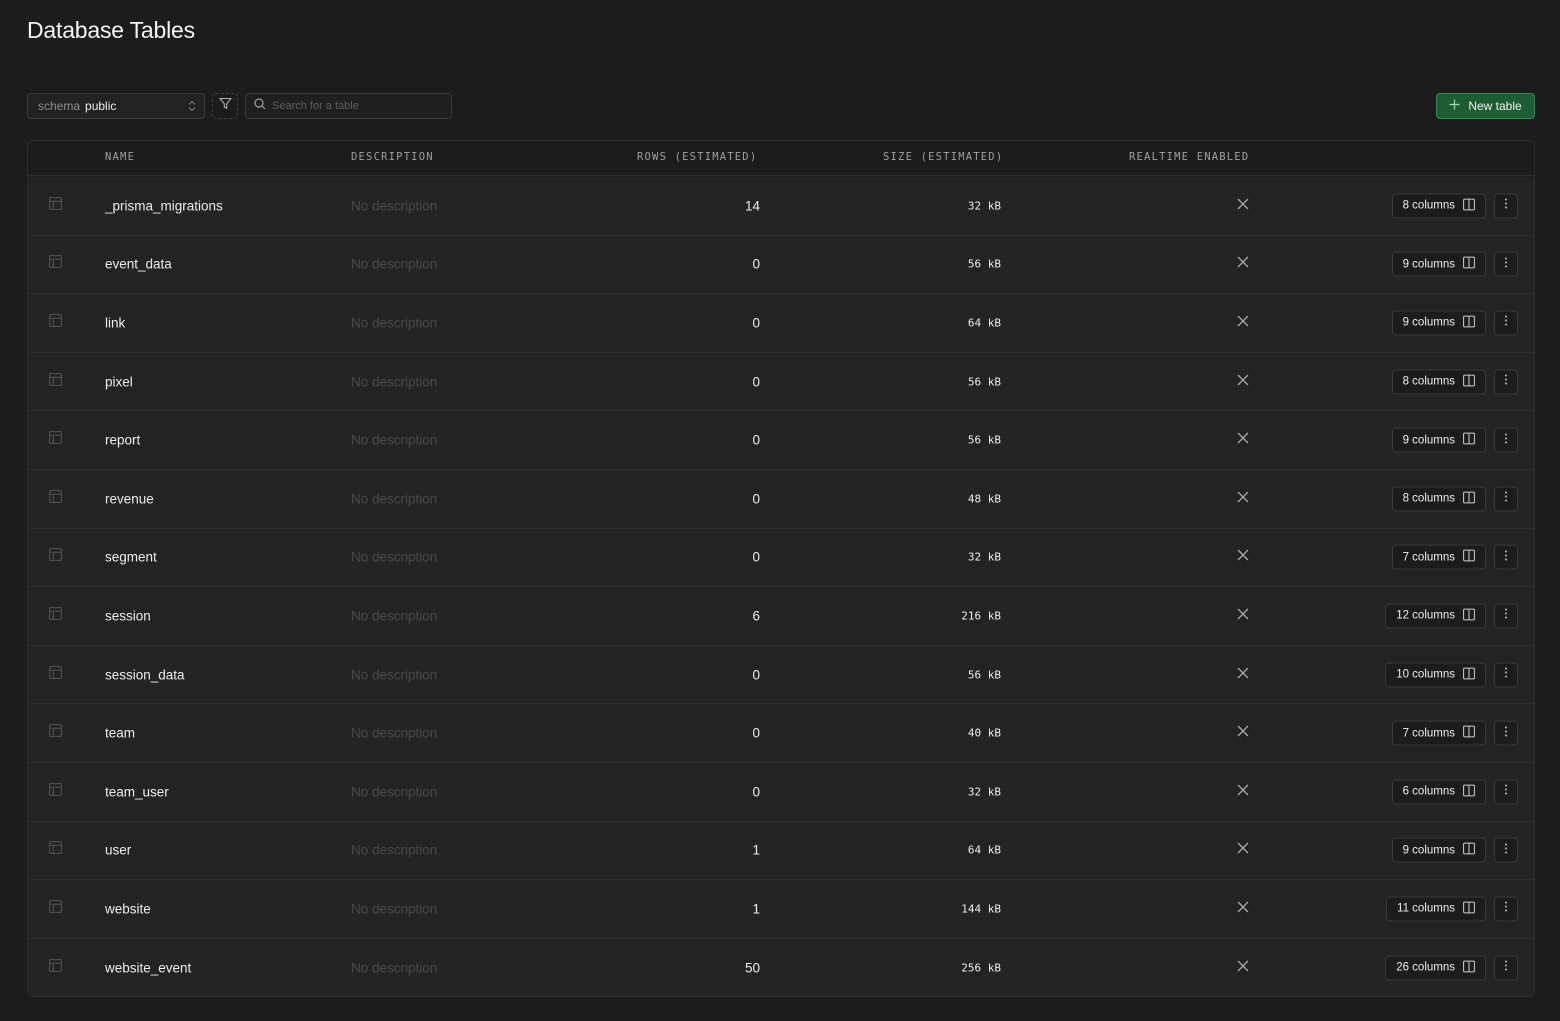 The width and height of the screenshot is (1560, 1021). Describe the element at coordinates (781, 909) in the screenshot. I see `table-row: website No description 1 144 kB 11 columns` at that location.